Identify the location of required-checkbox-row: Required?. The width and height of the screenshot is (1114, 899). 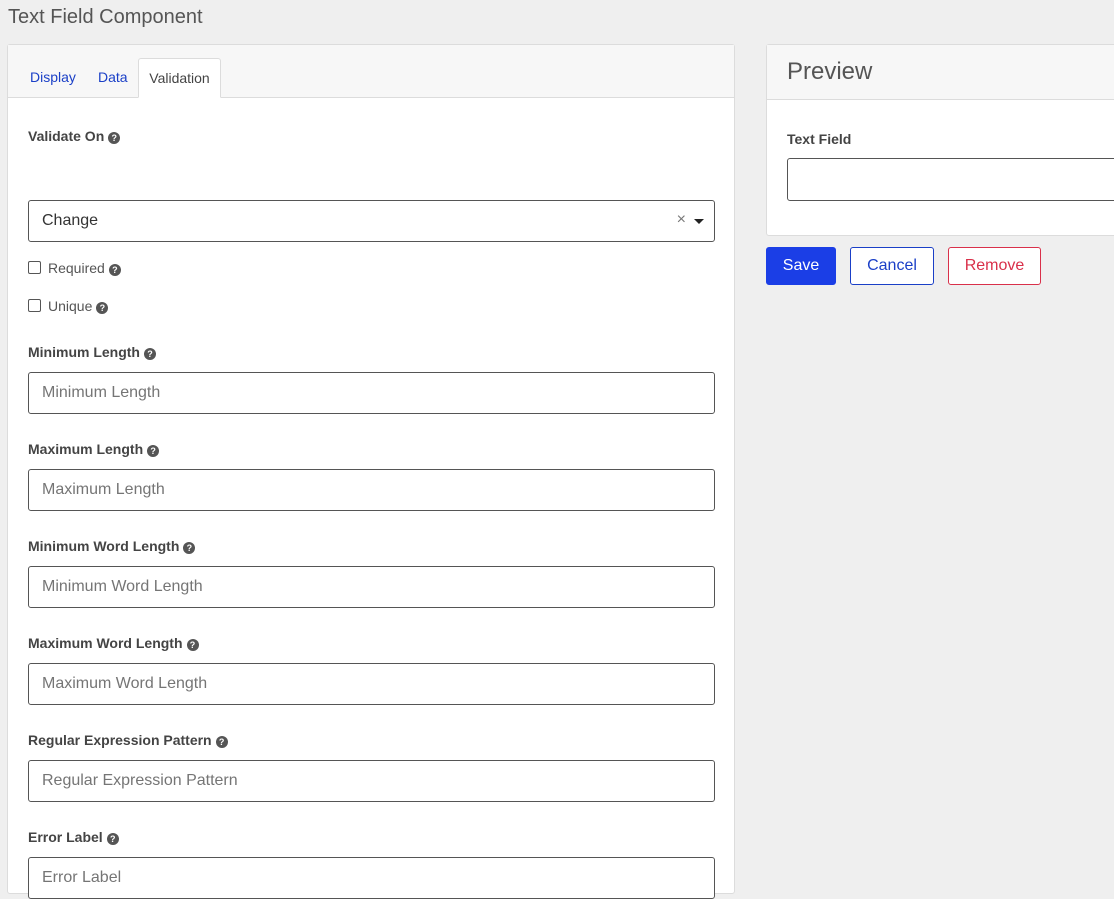
(74, 268).